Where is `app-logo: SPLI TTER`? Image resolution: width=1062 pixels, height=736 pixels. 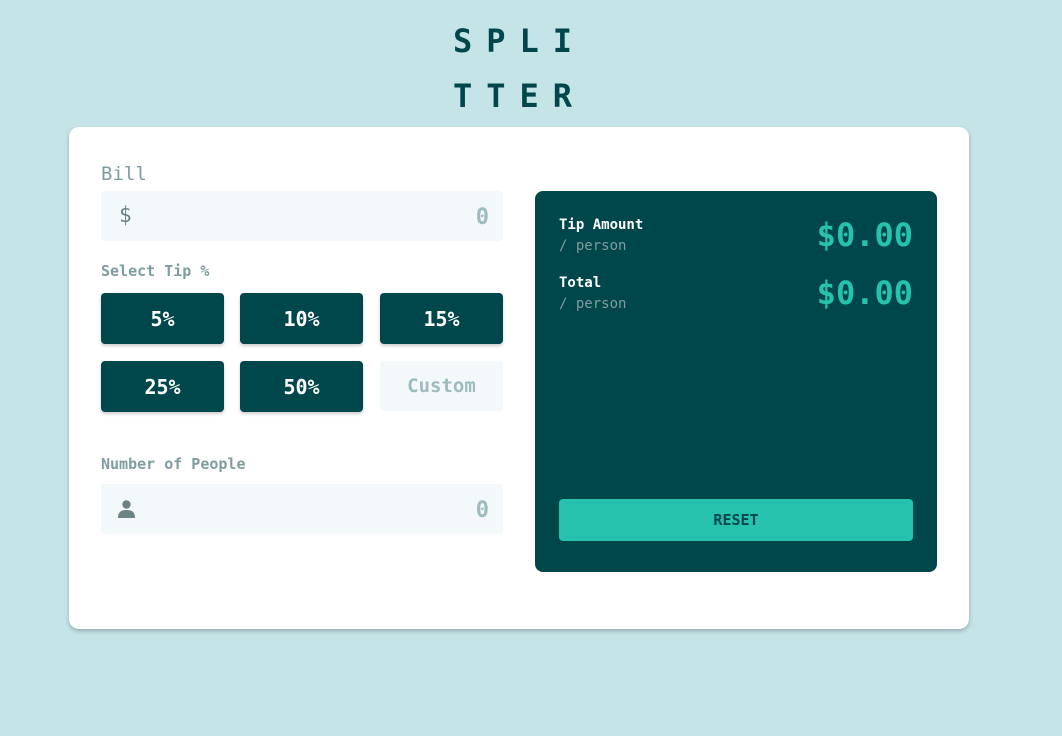
app-logo: SPLI TTER is located at coordinates (533, 69).